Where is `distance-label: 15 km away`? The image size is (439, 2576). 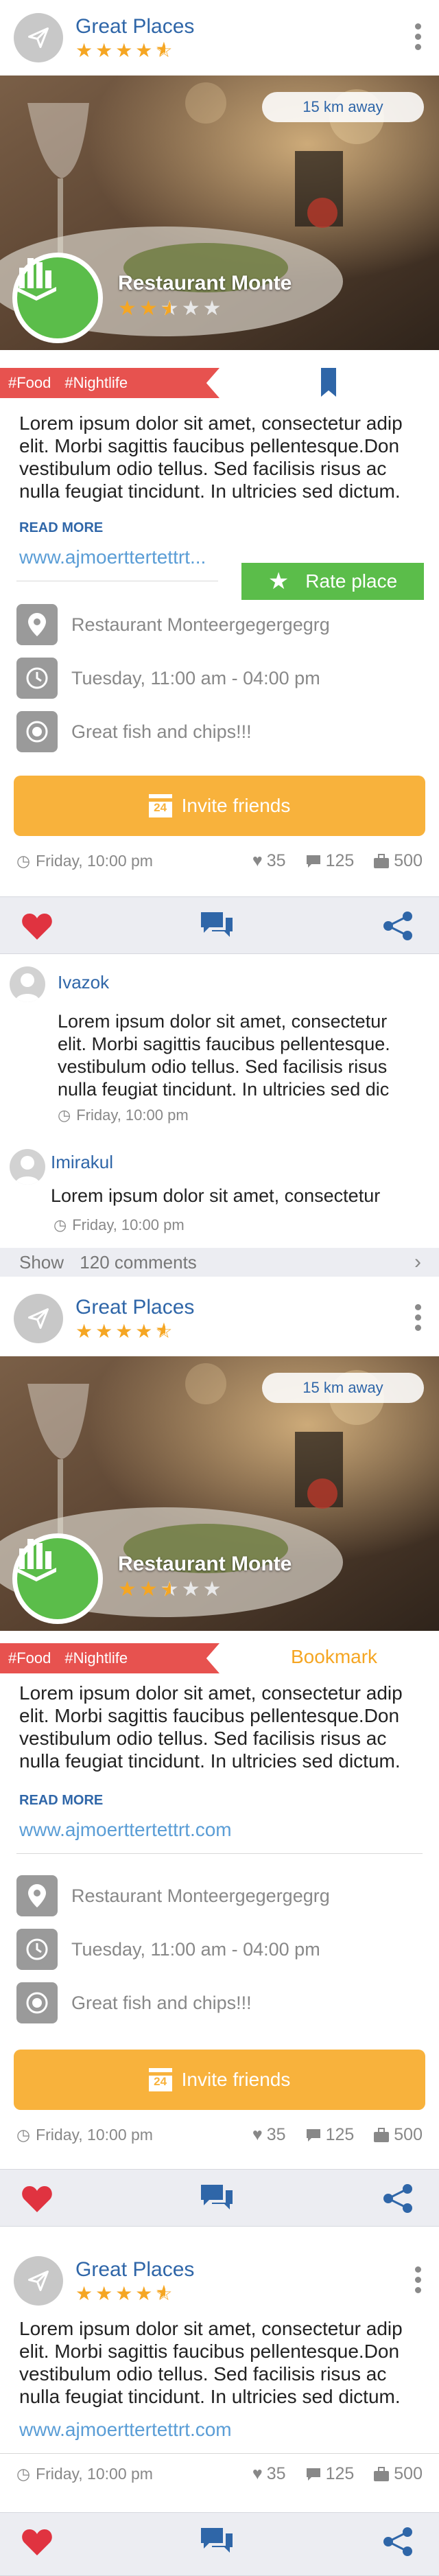
distance-label: 15 km away is located at coordinates (343, 107).